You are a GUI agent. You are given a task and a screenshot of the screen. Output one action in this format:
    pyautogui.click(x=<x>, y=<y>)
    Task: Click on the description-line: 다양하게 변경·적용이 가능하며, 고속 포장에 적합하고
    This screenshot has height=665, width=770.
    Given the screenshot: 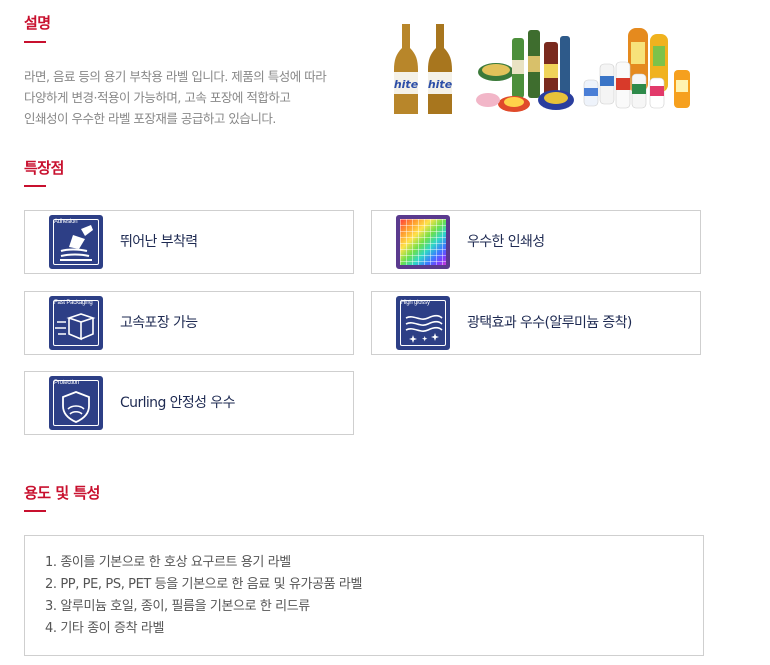 What is the action you would take?
    pyautogui.click(x=157, y=97)
    